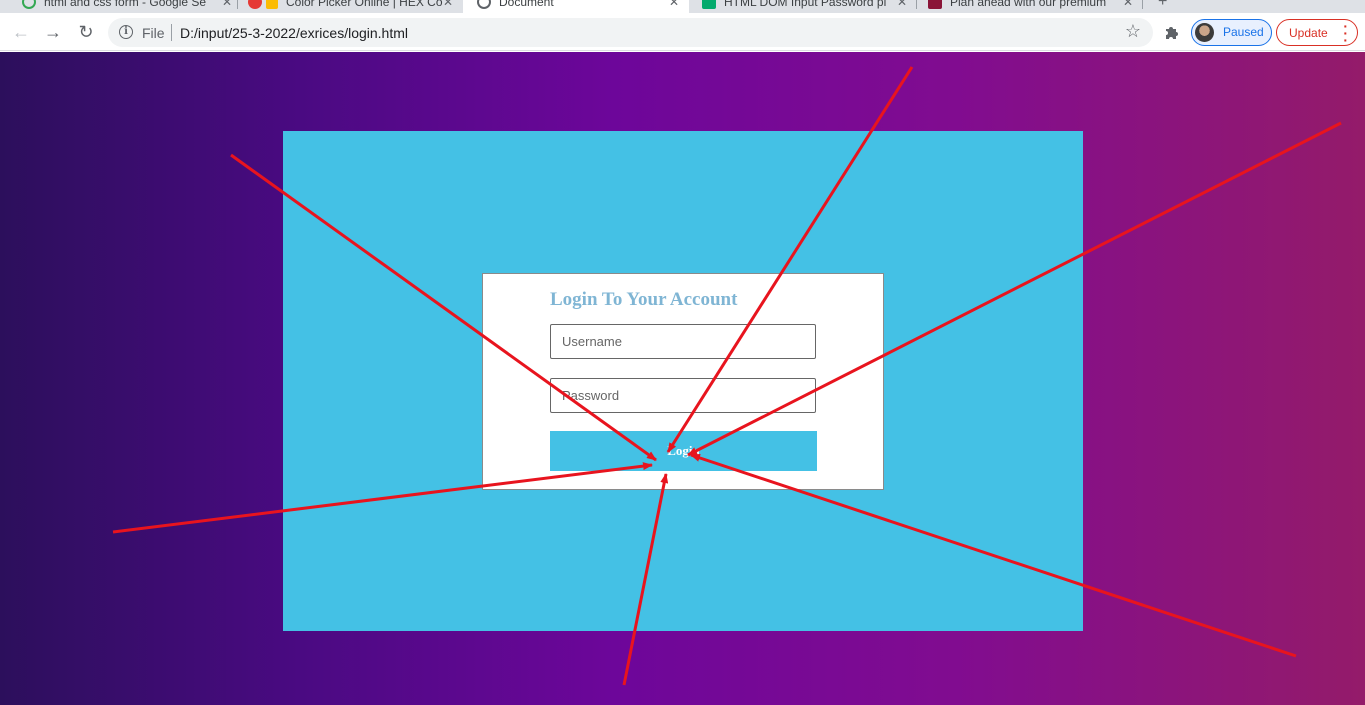 The height and width of the screenshot is (705, 1365). I want to click on bookmark-star-icon: ☆, so click(1133, 31).